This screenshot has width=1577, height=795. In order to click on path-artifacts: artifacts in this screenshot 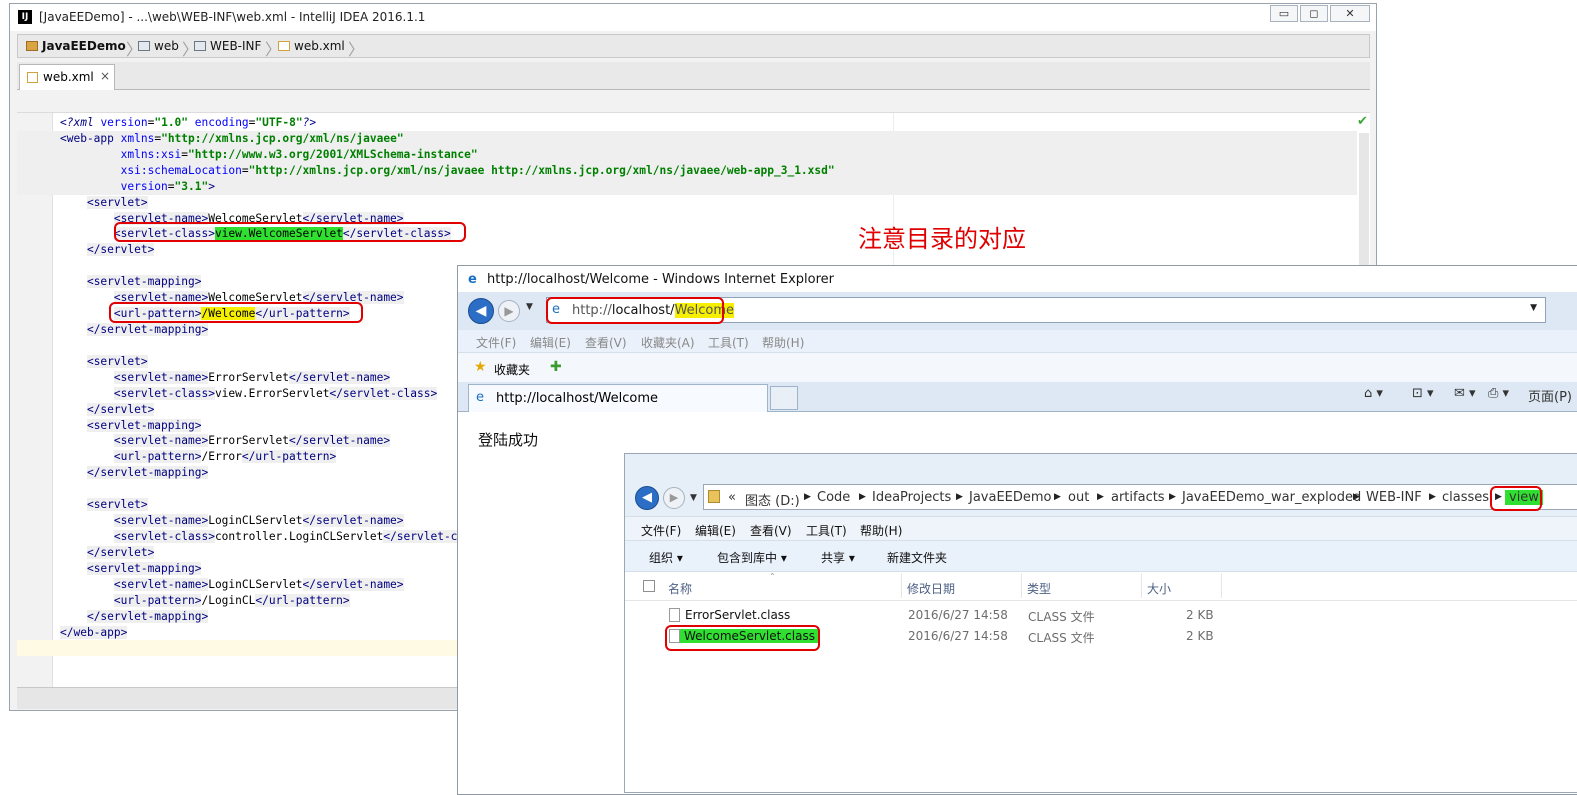, I will do `click(1138, 497)`.